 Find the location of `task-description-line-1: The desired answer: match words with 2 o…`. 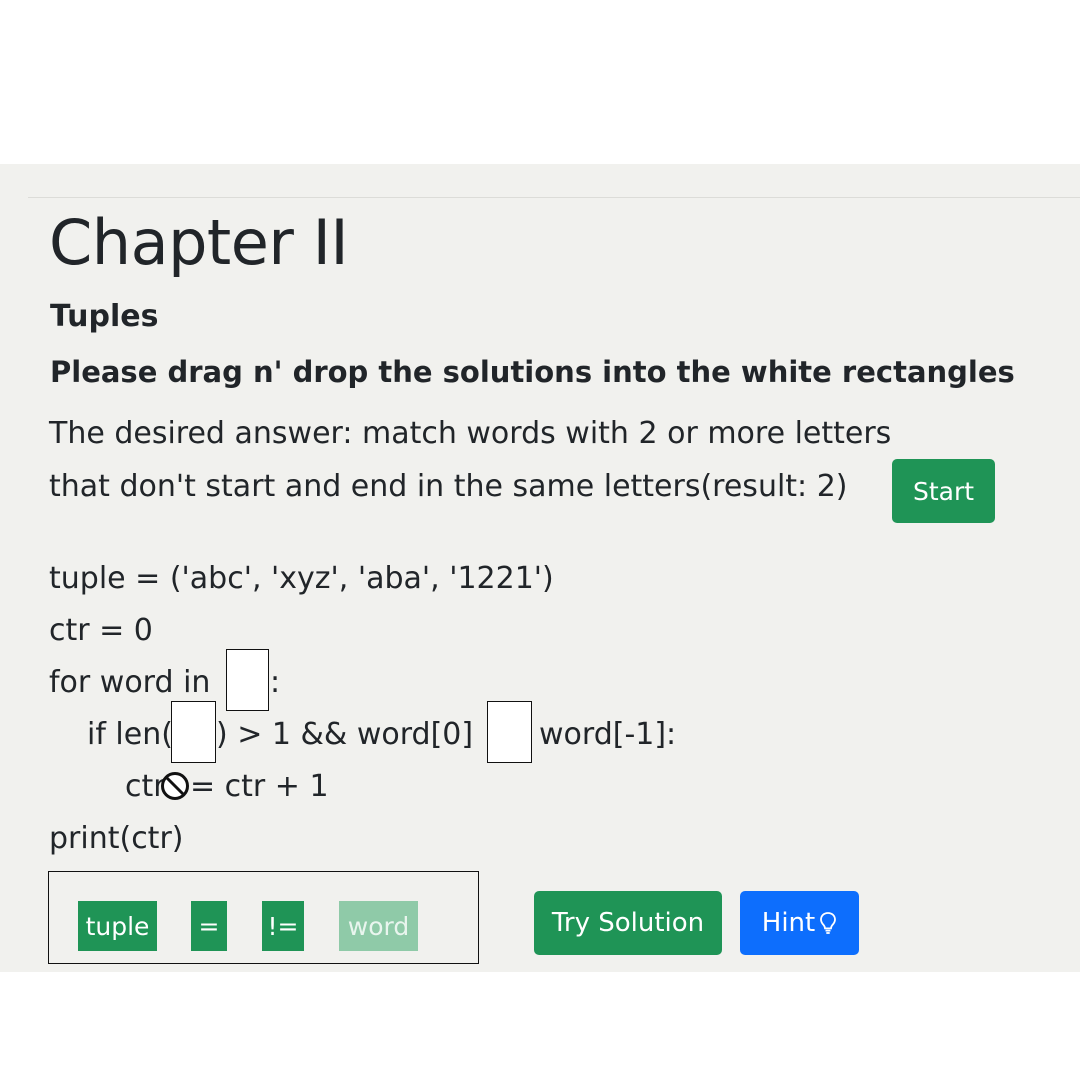

task-description-line-1: The desired answer: match words with 2 o… is located at coordinates (470, 433).